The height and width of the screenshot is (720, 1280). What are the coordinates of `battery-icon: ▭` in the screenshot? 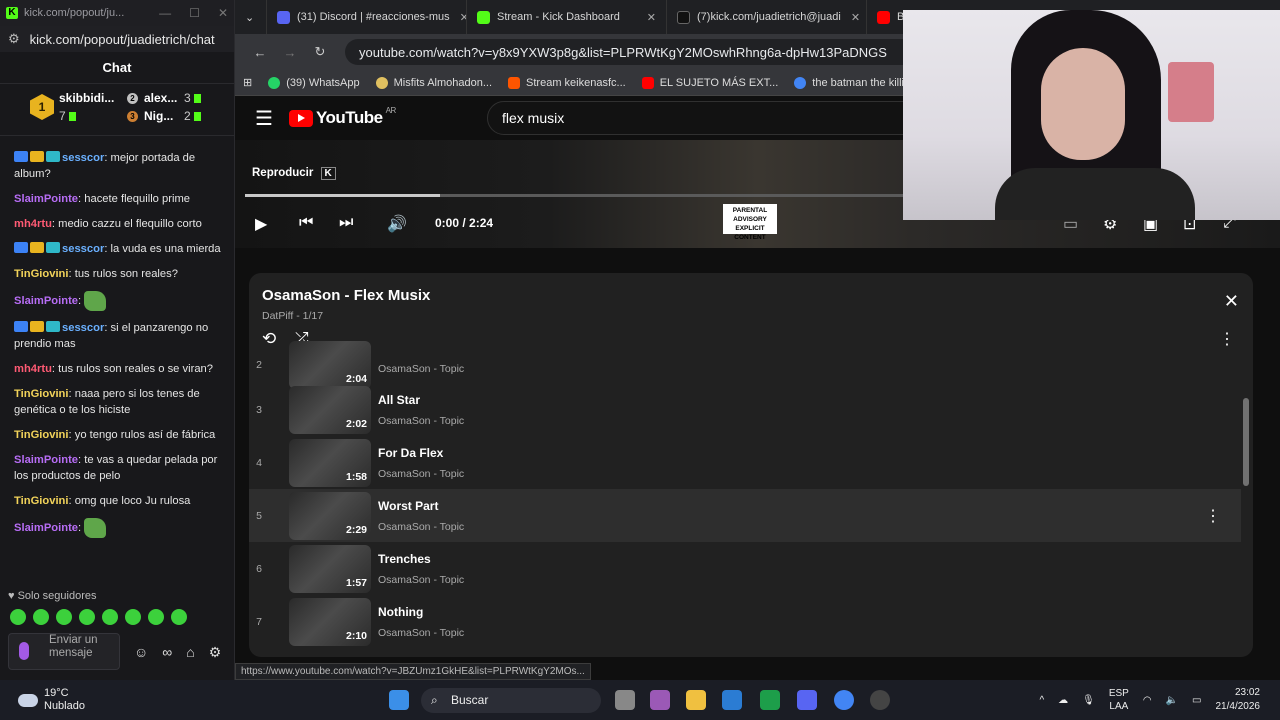 It's located at (1196, 700).